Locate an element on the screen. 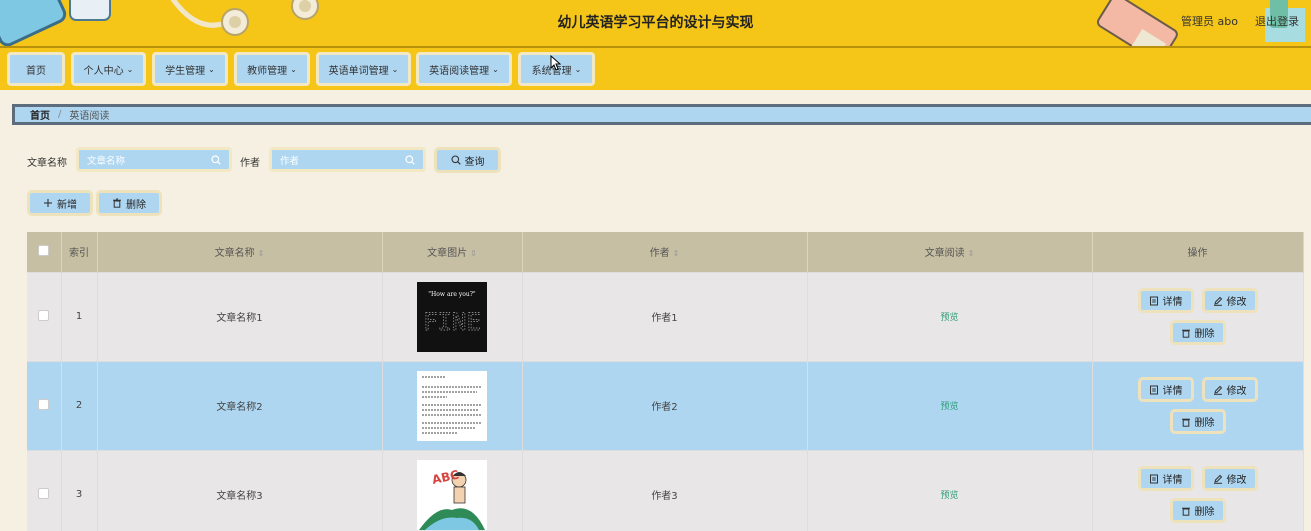 This screenshot has height=531, width=1311. nav-teacher-management: 教师管理 ⌄ is located at coordinates (272, 69).